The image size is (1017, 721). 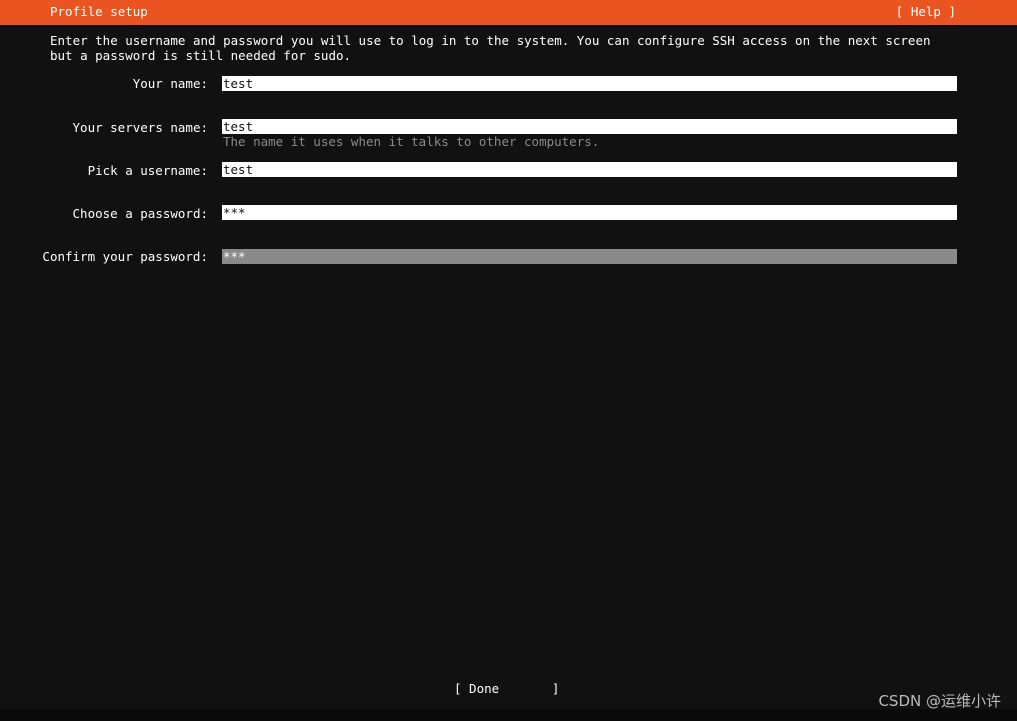 What do you see at coordinates (939, 701) in the screenshot?
I see `watermark: CSDN @运维小许` at bounding box center [939, 701].